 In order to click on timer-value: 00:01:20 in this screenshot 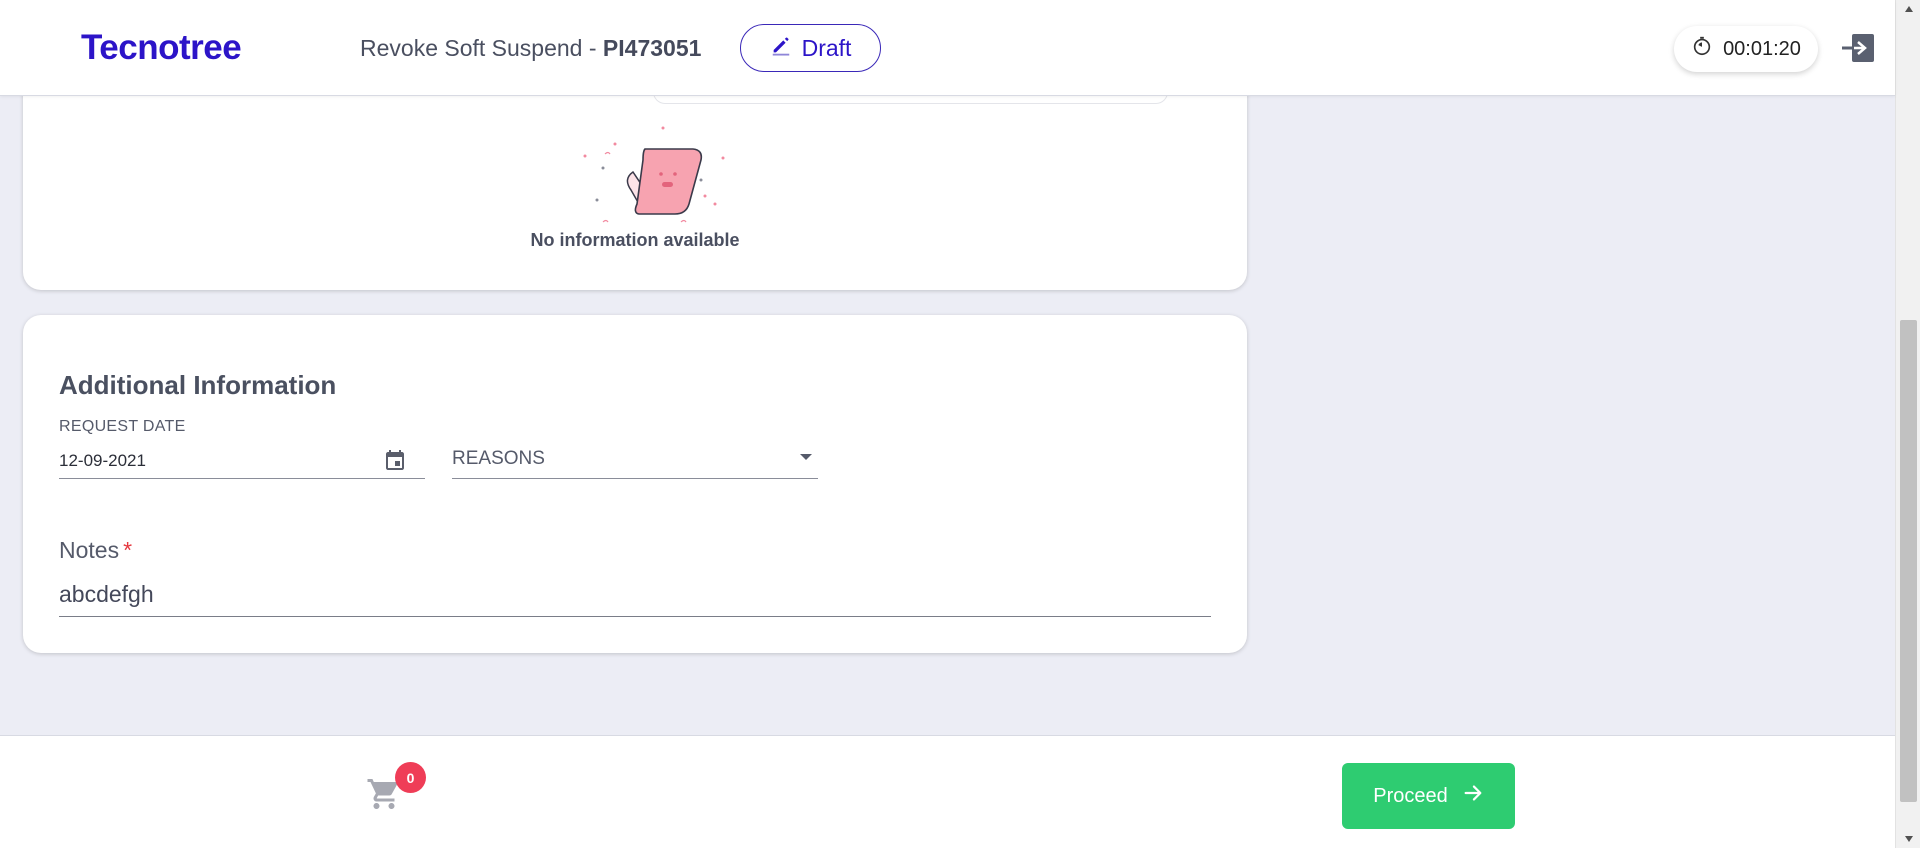, I will do `click(1762, 48)`.